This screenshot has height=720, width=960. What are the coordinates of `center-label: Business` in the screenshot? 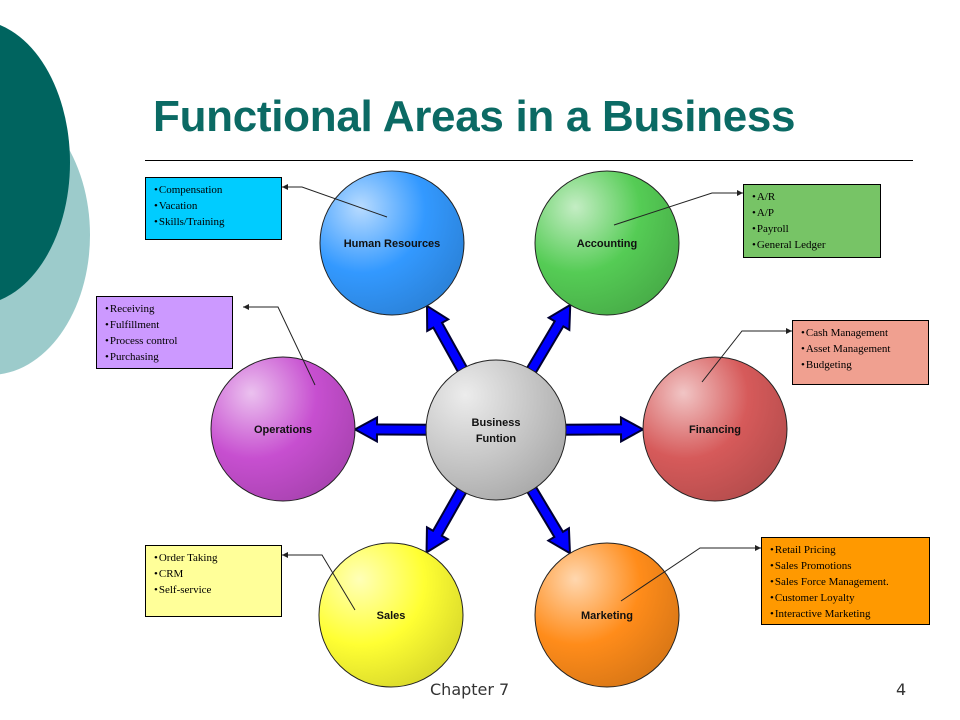 It's located at (496, 423).